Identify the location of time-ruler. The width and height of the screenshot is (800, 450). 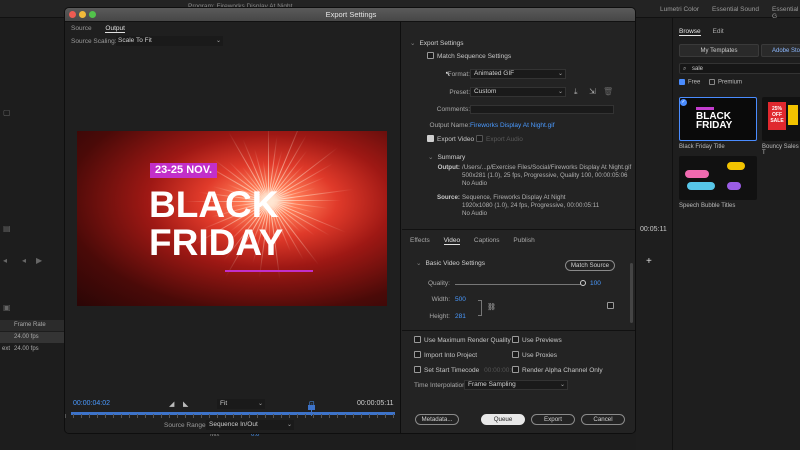
(233, 416).